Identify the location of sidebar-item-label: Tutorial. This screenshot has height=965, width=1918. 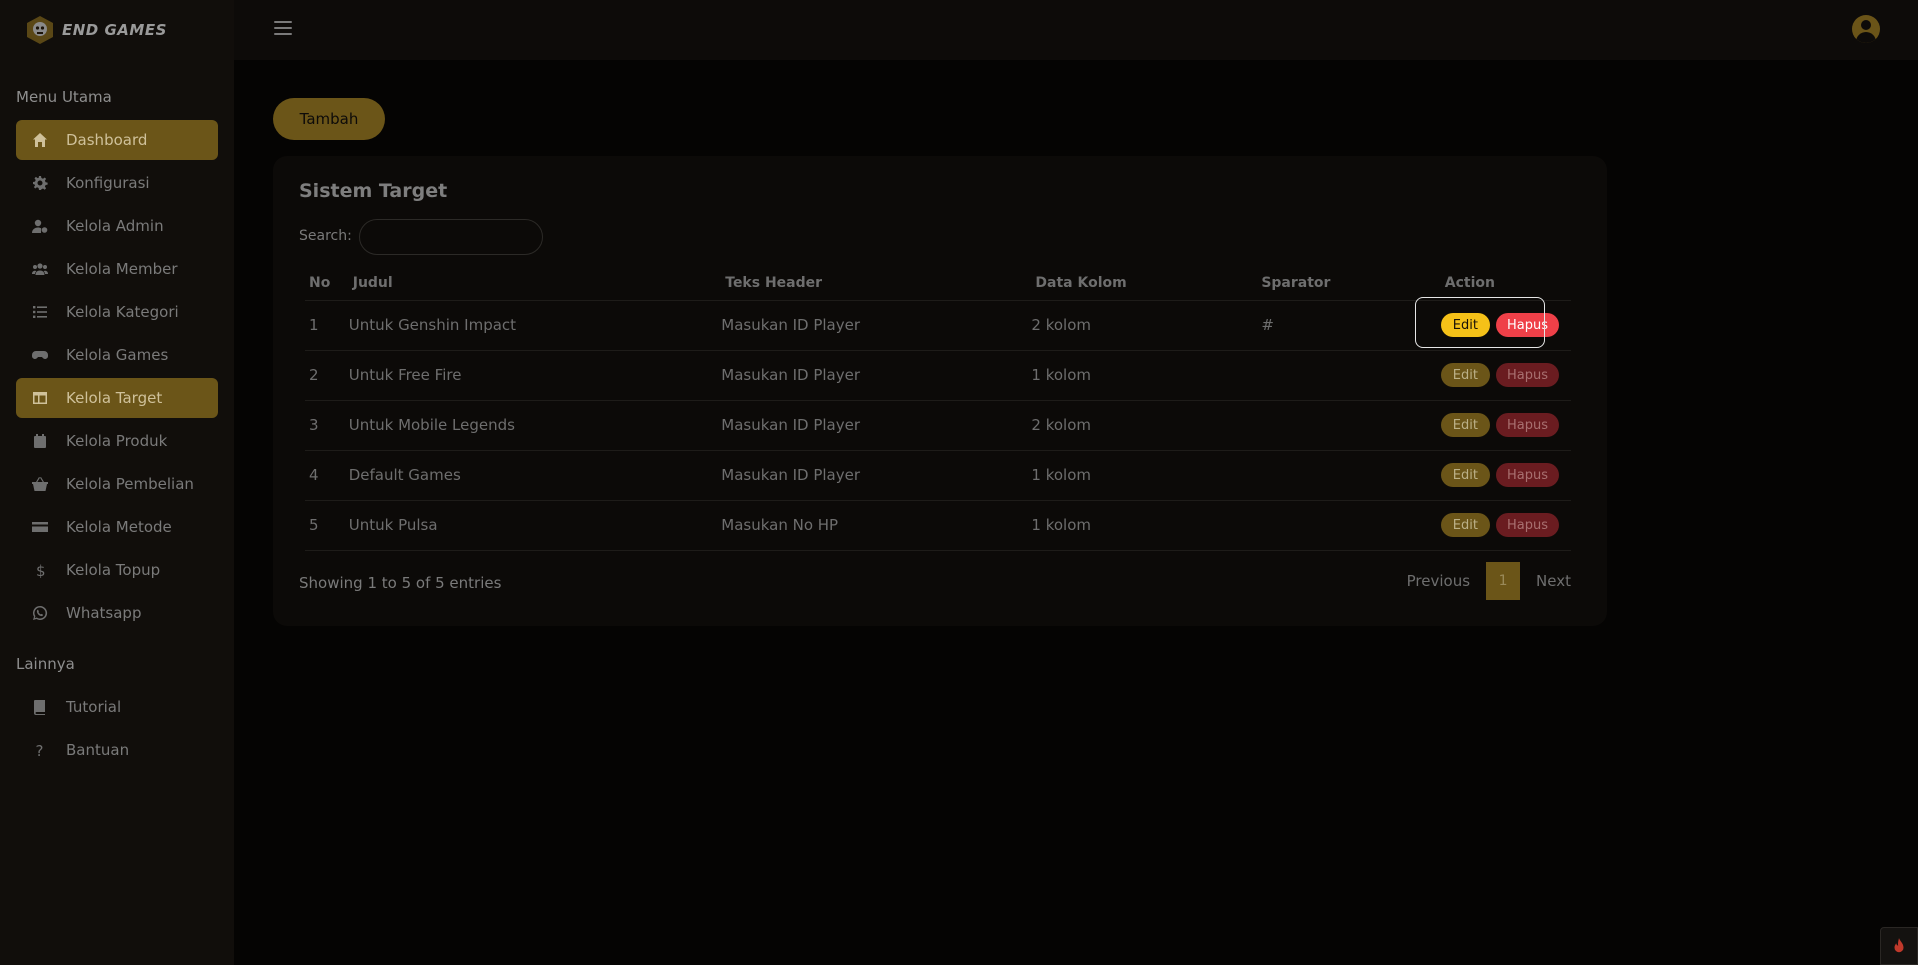
(94, 707).